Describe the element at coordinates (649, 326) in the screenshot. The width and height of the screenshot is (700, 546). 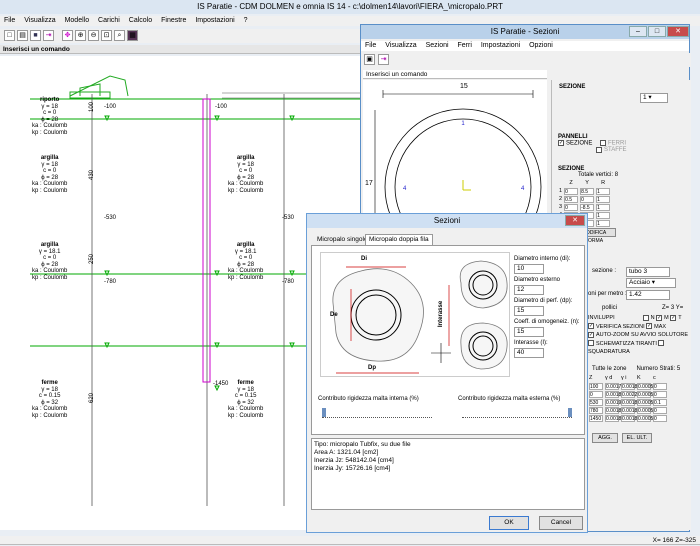
I see `max-checkbox: ✓` at that location.